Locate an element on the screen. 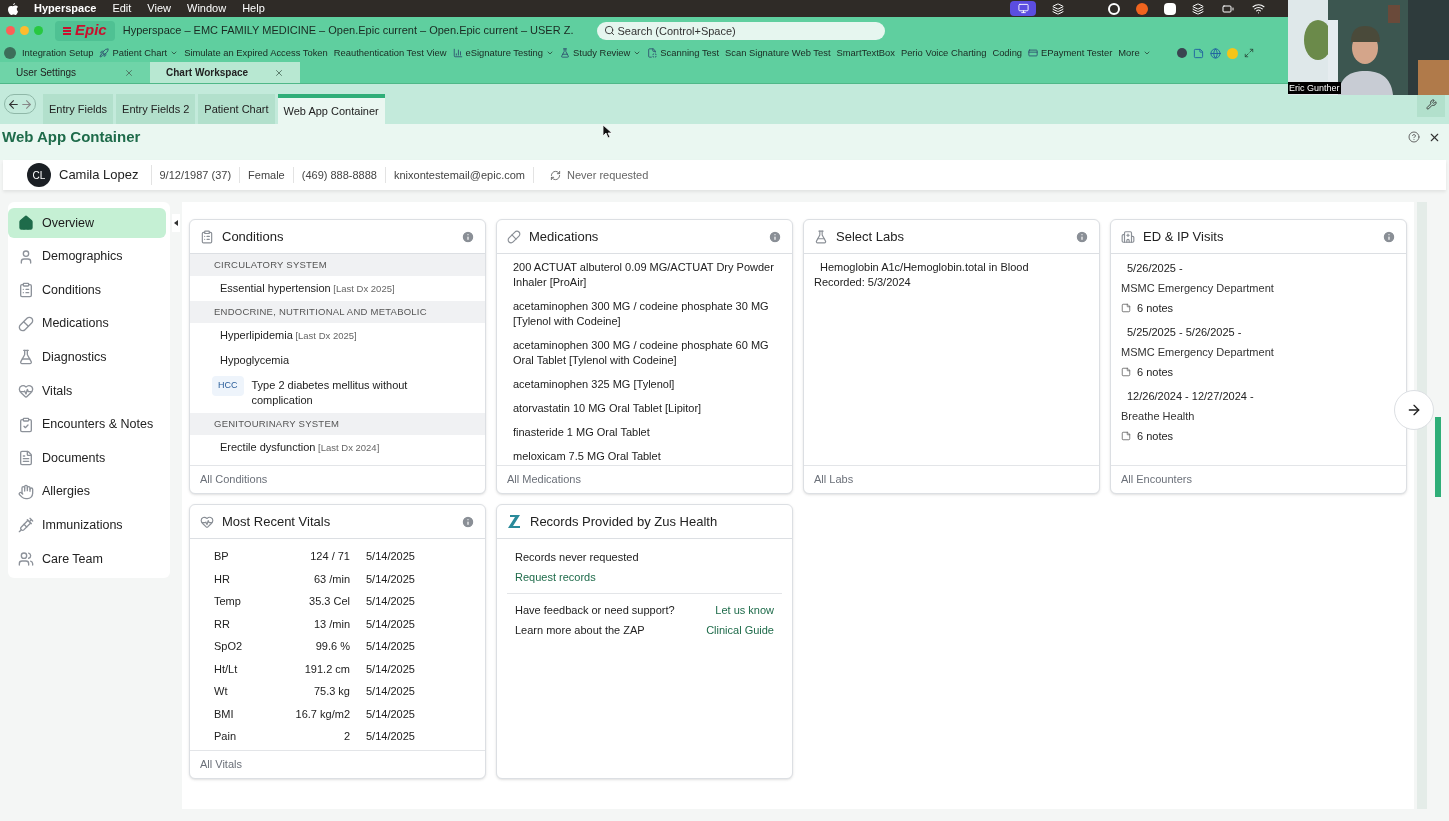  toolbar-button: Coding is located at coordinates (1007, 53).